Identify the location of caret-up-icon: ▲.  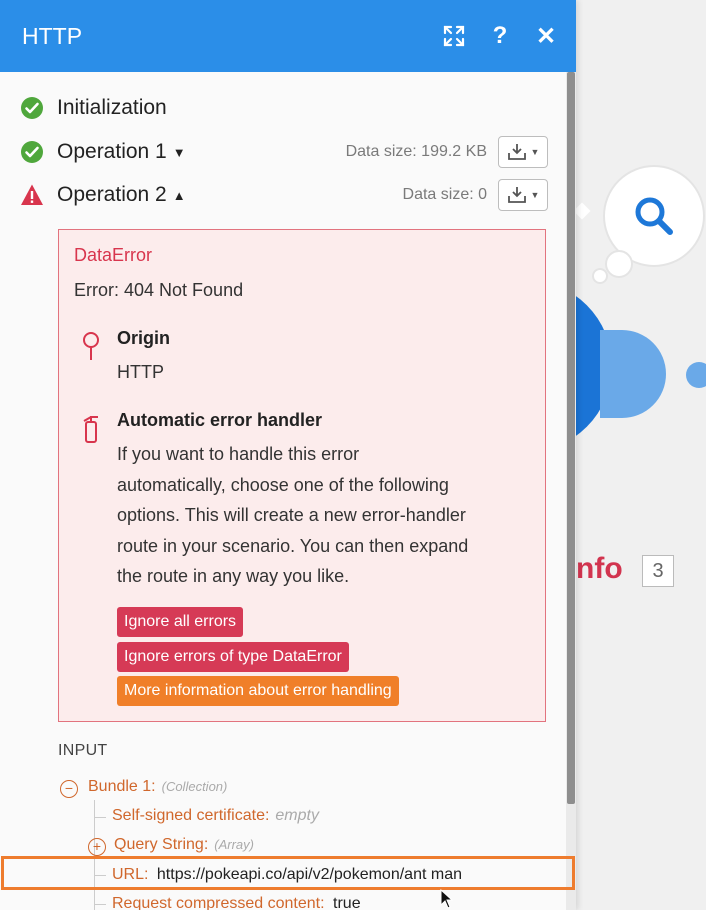
(179, 195).